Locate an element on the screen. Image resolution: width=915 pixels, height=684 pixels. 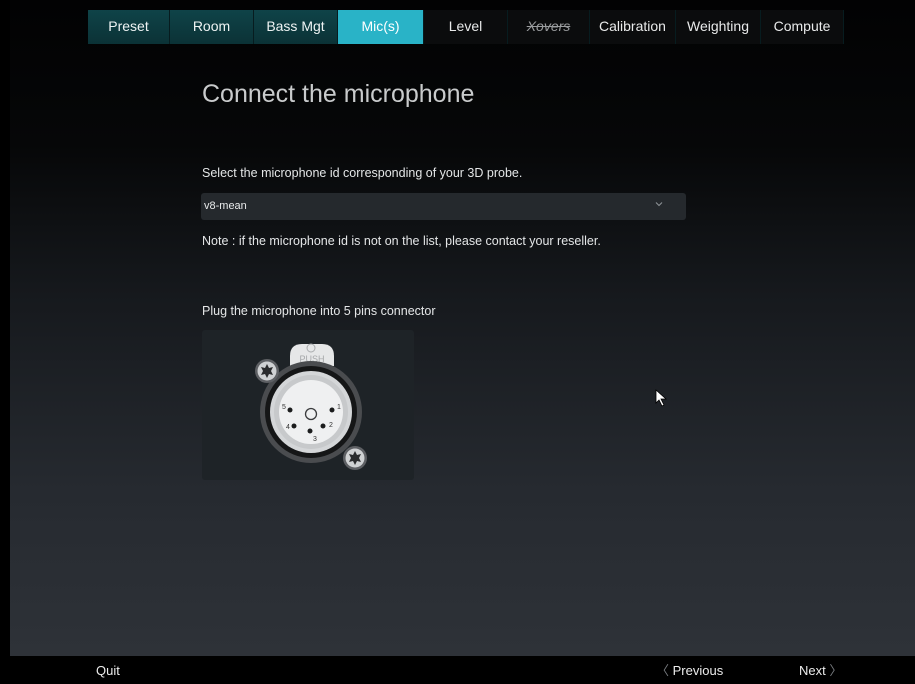
microphone-id-value: v8-mean is located at coordinates (225, 206).